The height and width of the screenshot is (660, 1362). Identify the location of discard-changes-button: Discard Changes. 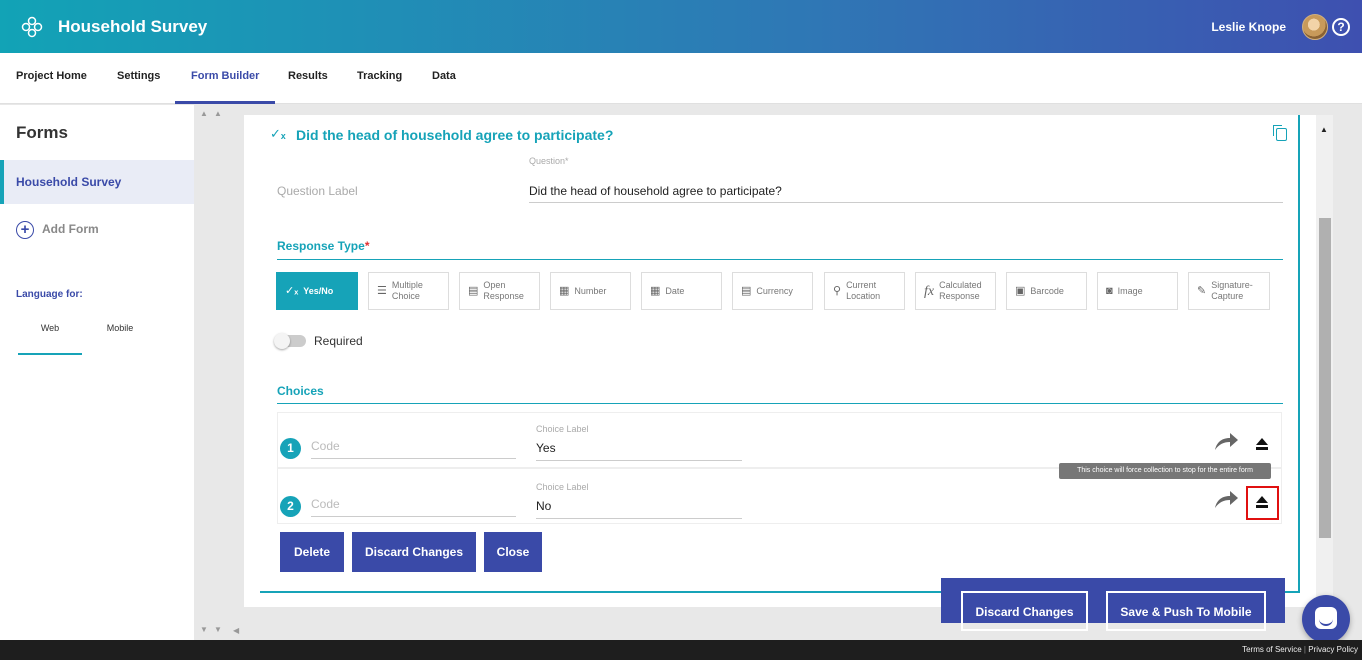
(414, 552).